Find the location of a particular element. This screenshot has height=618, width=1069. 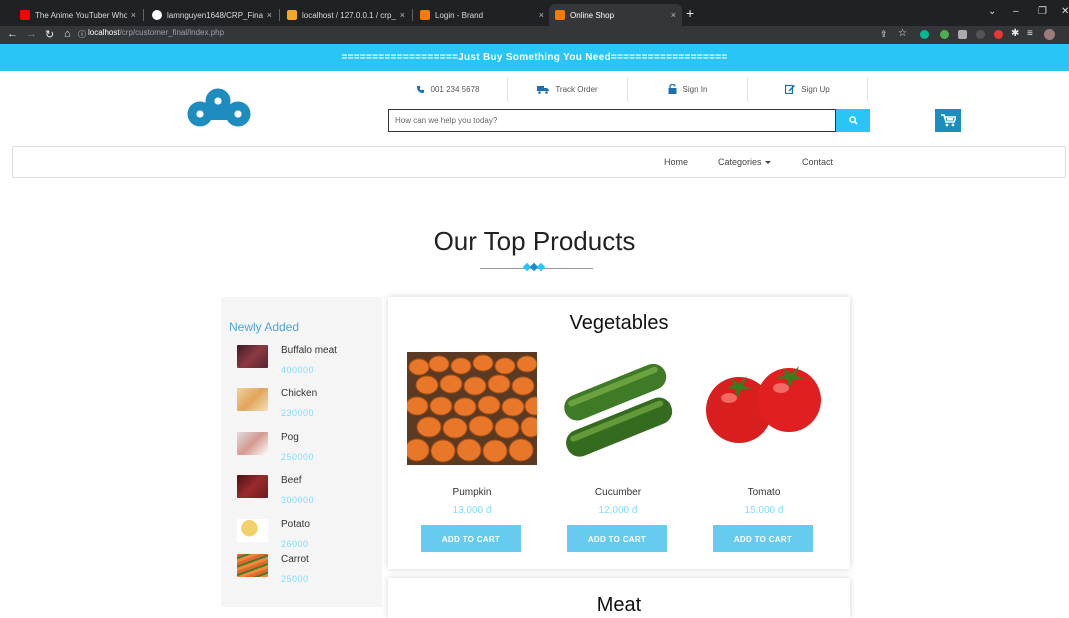

list-item: Potato 26000 is located at coordinates (307, 539).